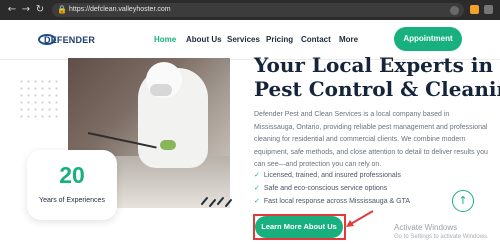 This screenshot has height=244, width=500. What do you see at coordinates (360, 218) in the screenshot?
I see `annotation-arrow-icon` at bounding box center [360, 218].